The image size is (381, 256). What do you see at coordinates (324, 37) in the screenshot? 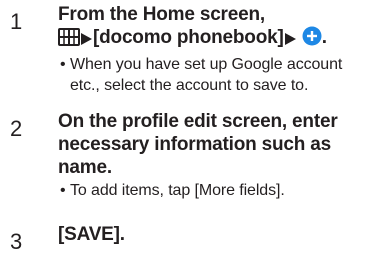
I see `title-period: .` at bounding box center [324, 37].